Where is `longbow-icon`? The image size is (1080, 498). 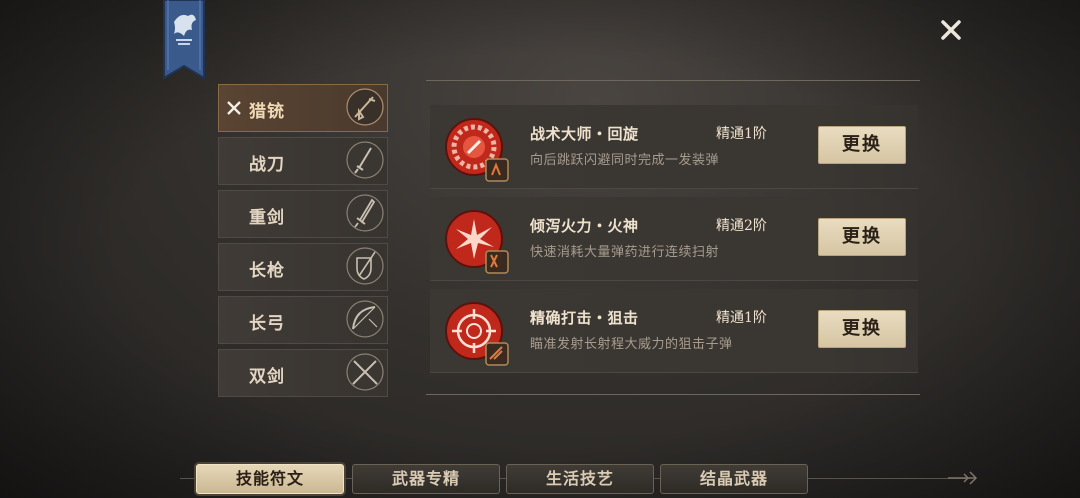 longbow-icon is located at coordinates (365, 319).